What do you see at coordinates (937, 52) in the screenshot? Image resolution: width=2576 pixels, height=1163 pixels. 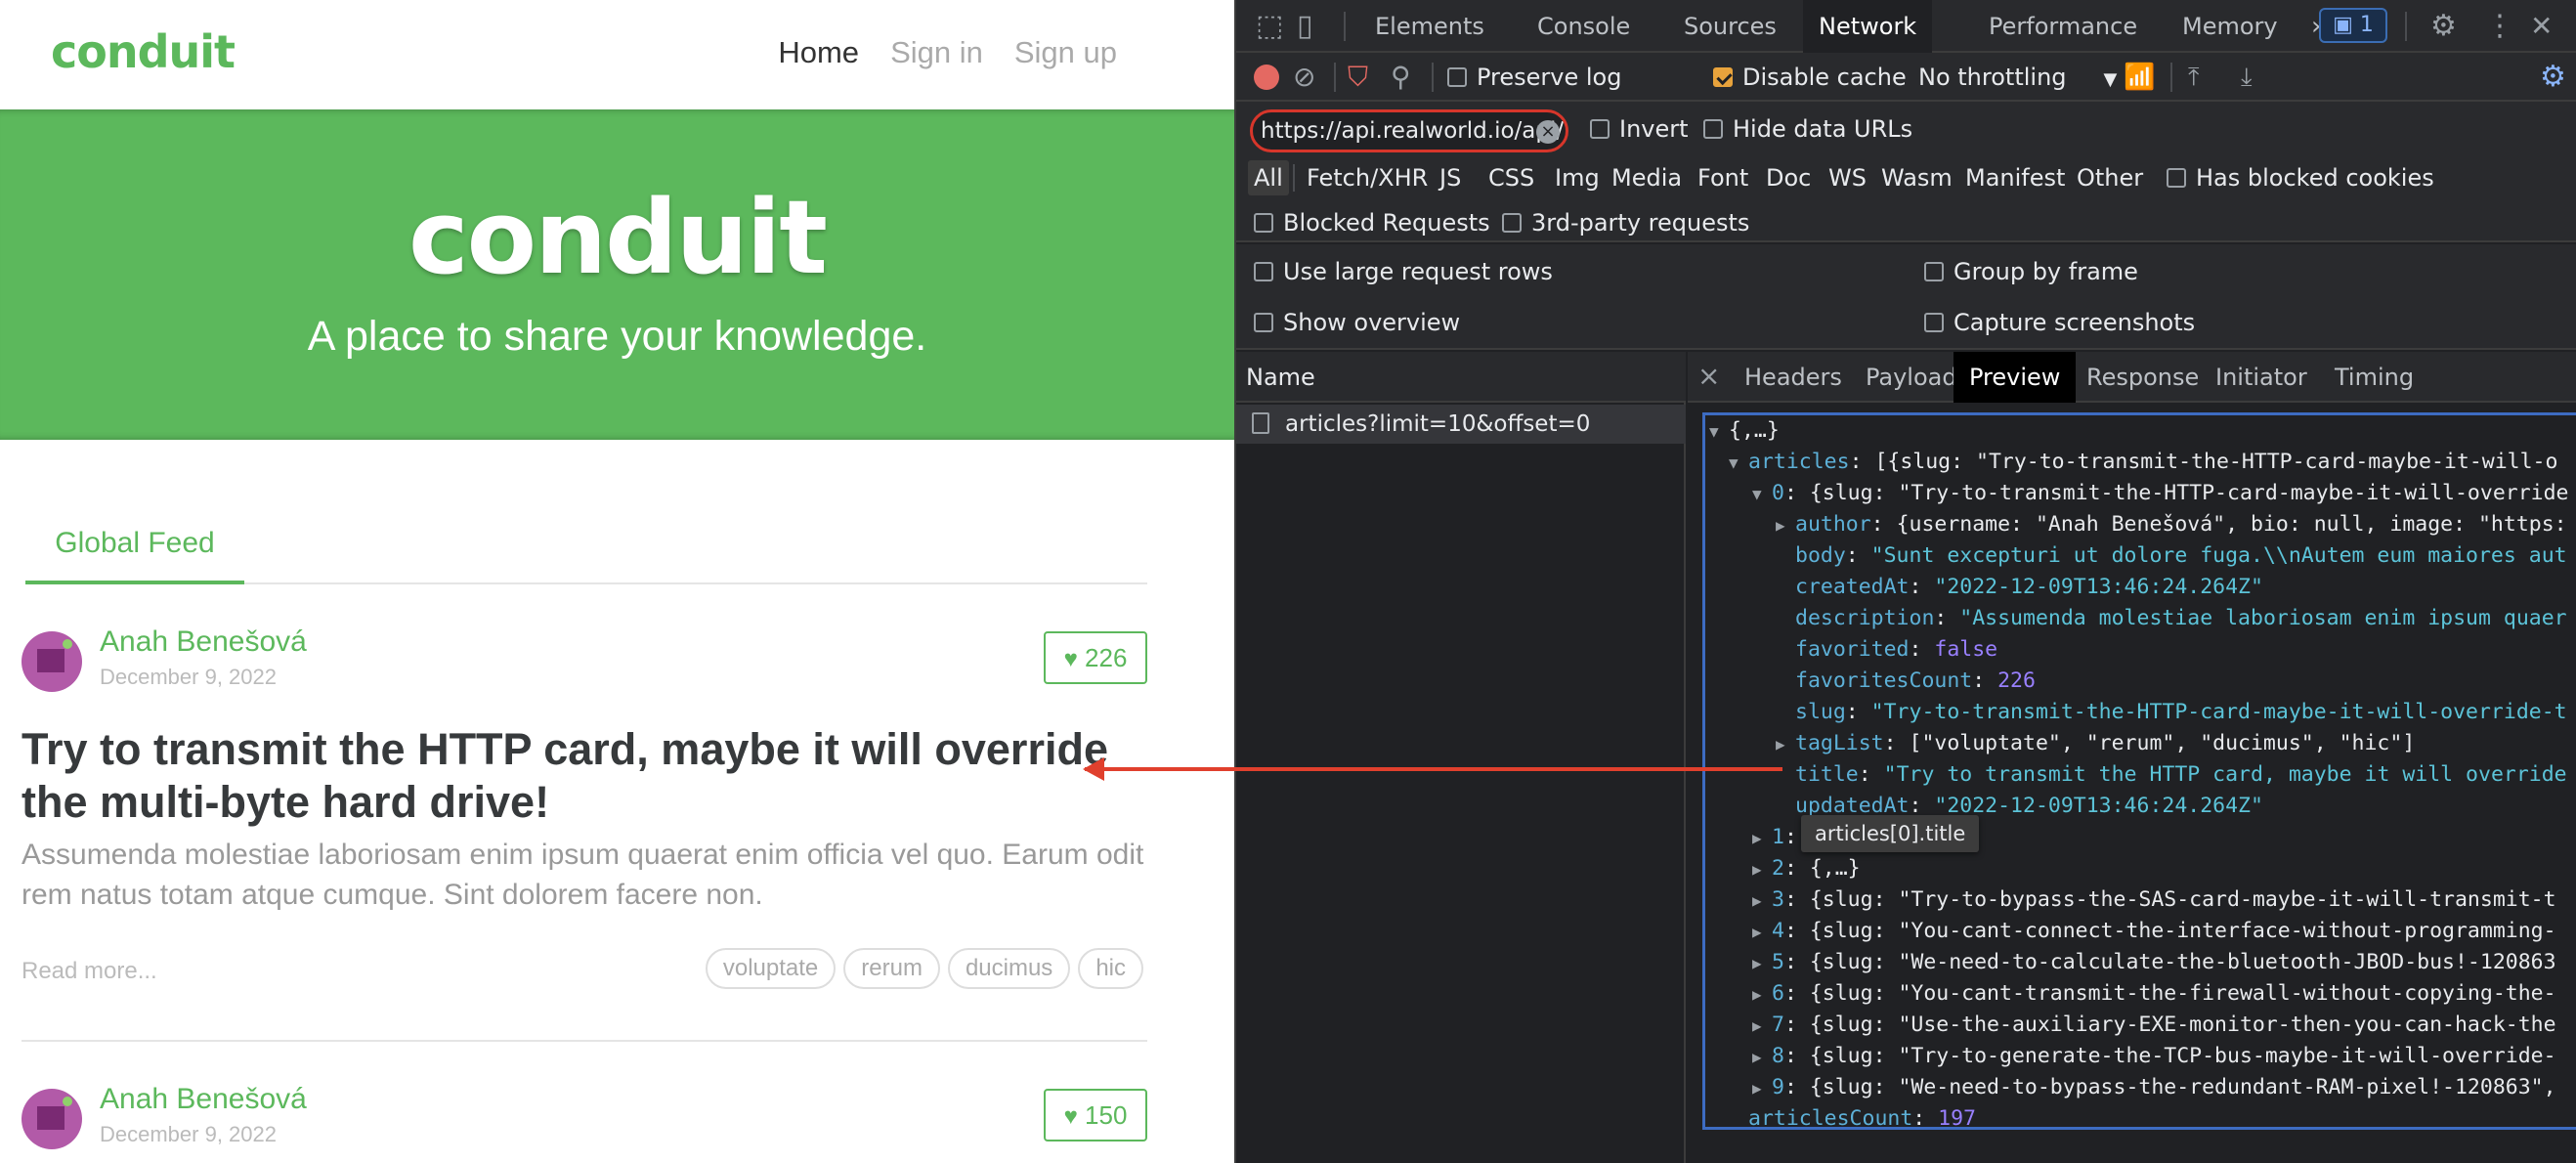 I see `nav-sign-in: Sign in` at bounding box center [937, 52].